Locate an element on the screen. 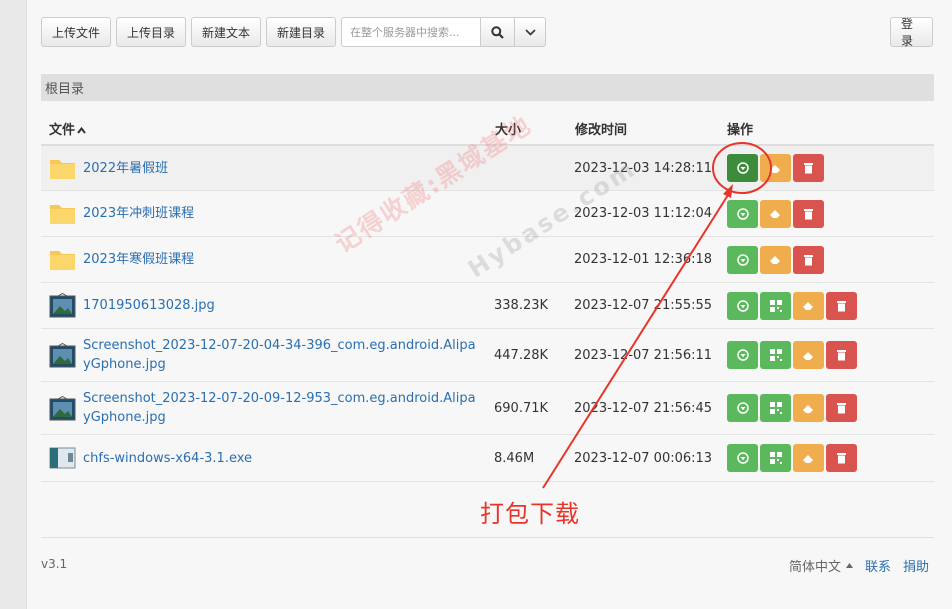  file-name-cell: 2023年寒假班课程 is located at coordinates (274, 259).